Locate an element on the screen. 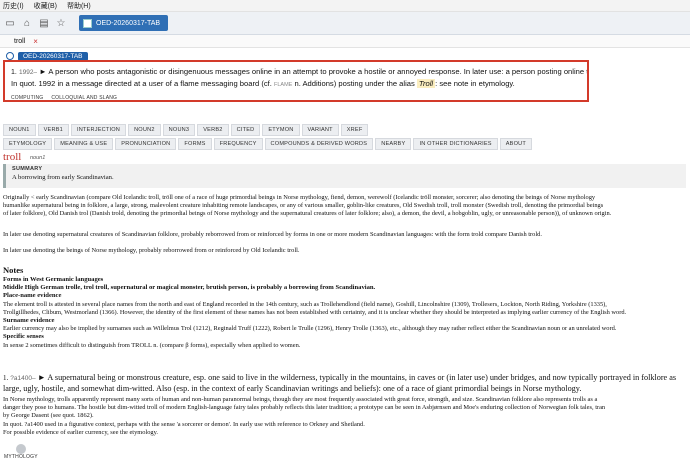 The width and height of the screenshot is (690, 466). mythology-icon is located at coordinates (20, 449).